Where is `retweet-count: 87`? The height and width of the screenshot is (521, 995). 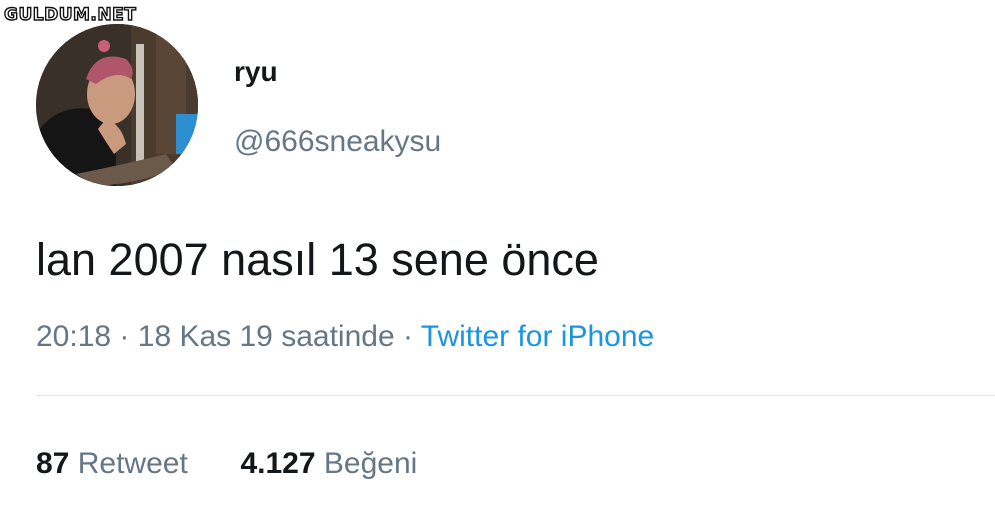
retweet-count: 87 is located at coordinates (53, 463).